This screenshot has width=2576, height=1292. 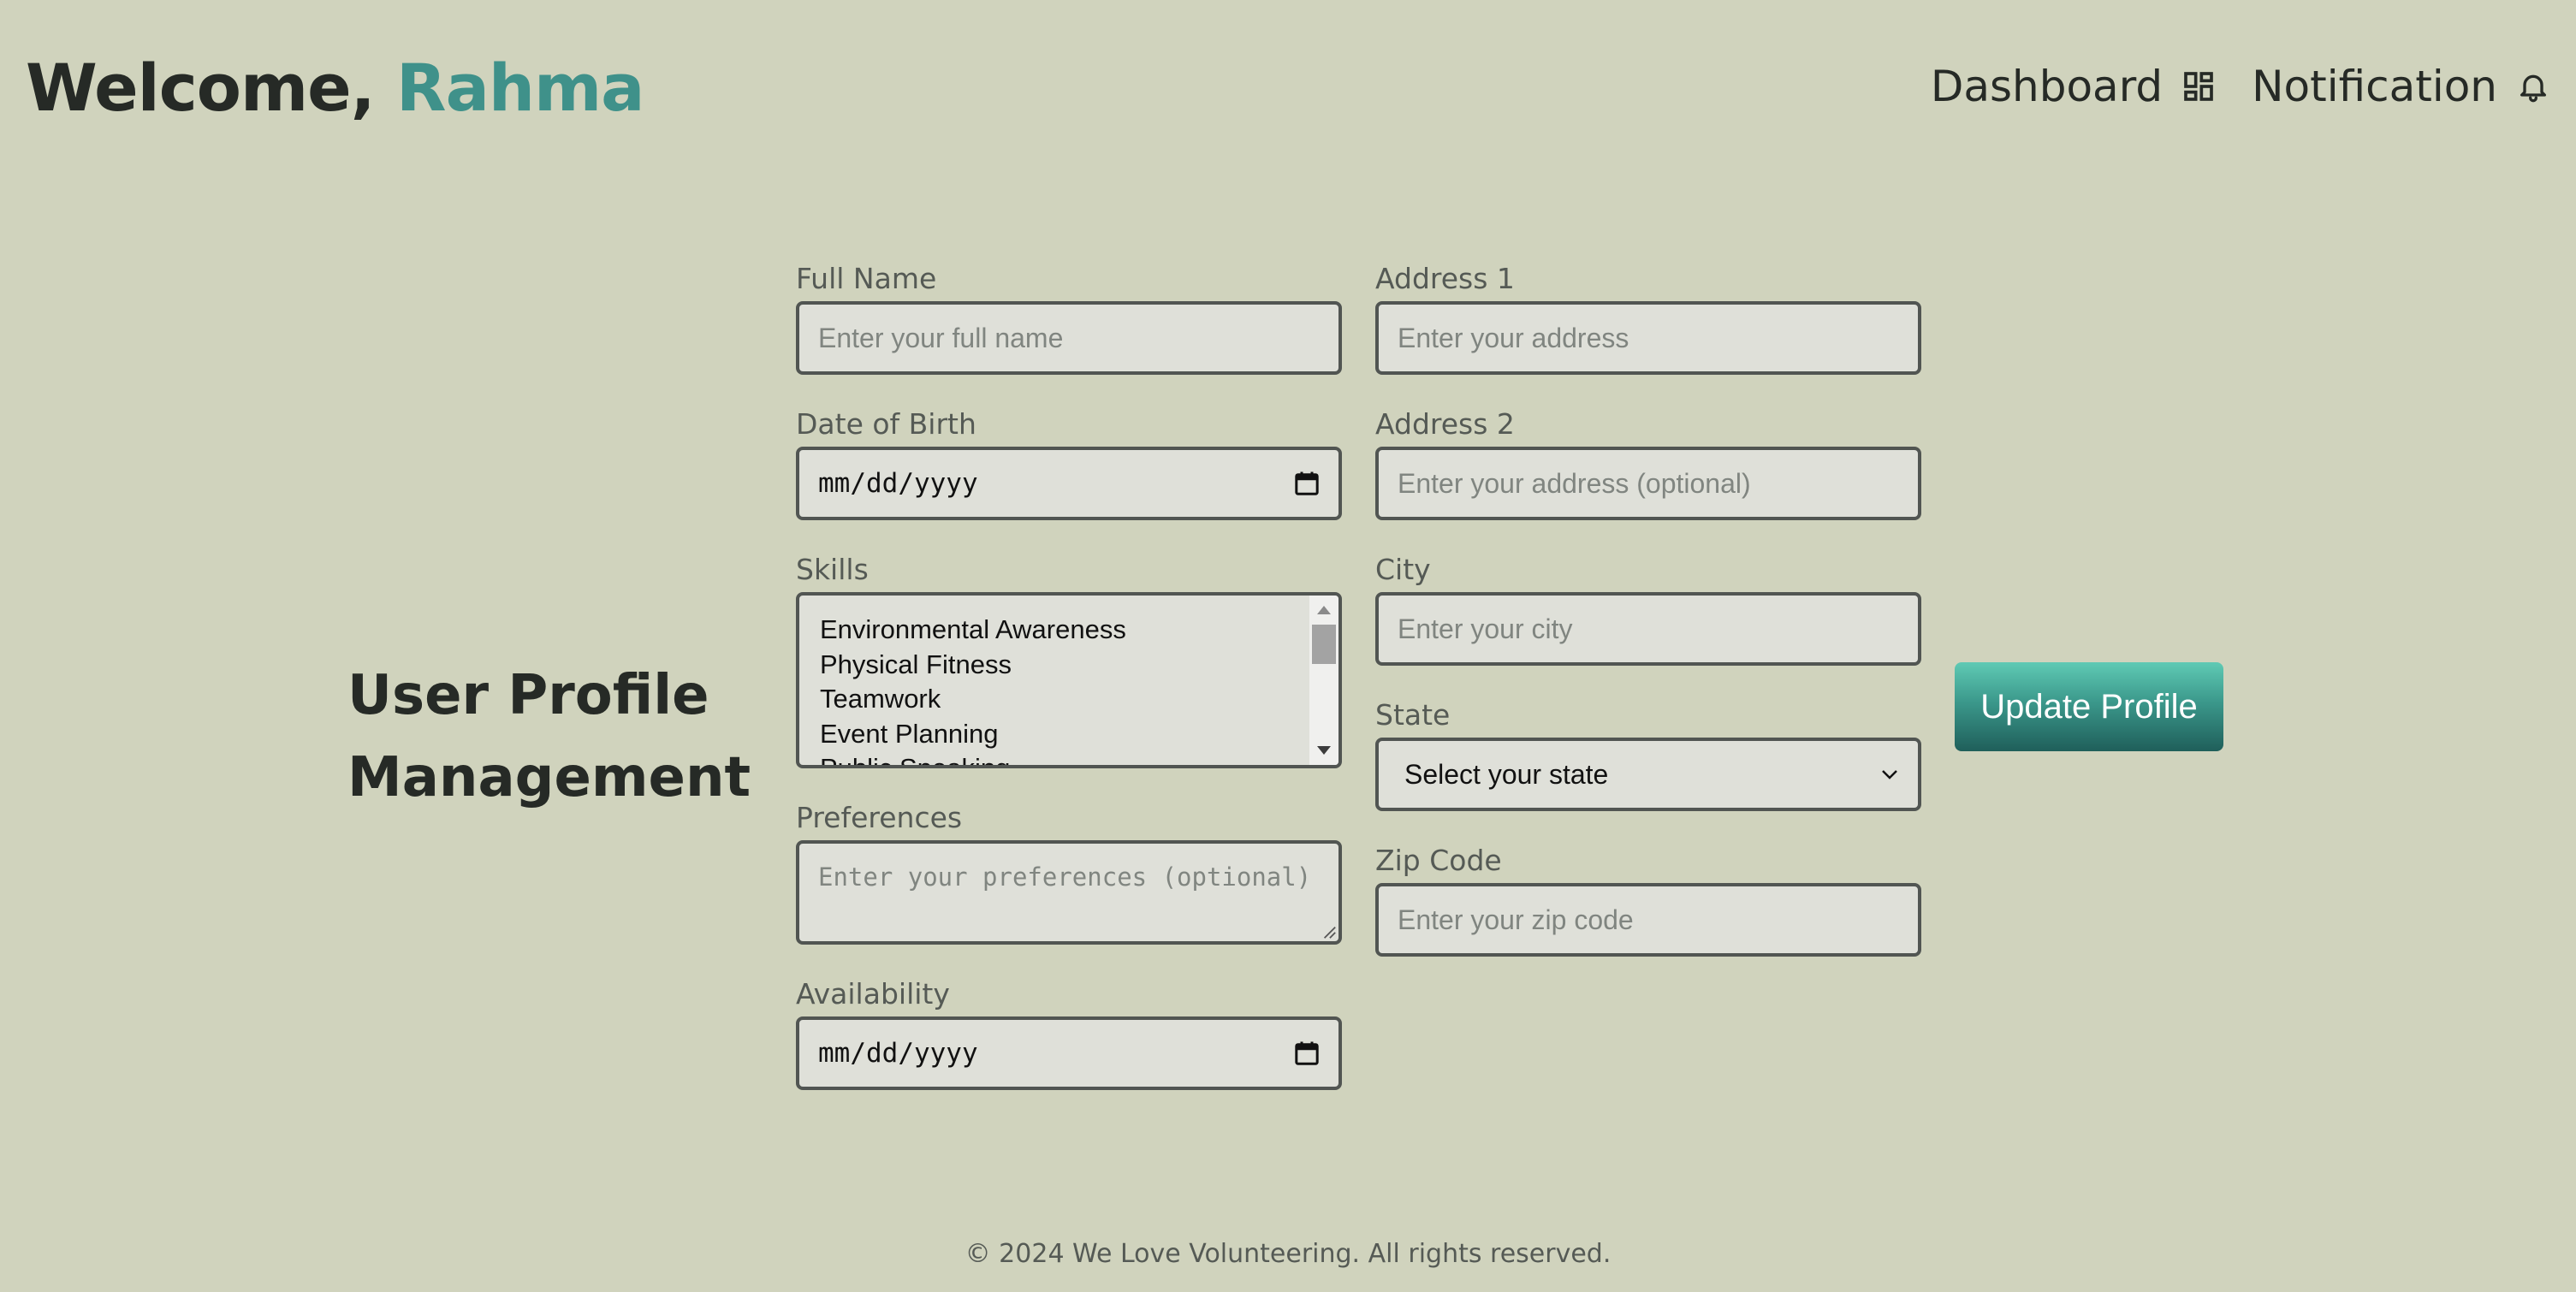 I want to click on availability-input: mm/dd/yyyy, so click(x=1069, y=1053).